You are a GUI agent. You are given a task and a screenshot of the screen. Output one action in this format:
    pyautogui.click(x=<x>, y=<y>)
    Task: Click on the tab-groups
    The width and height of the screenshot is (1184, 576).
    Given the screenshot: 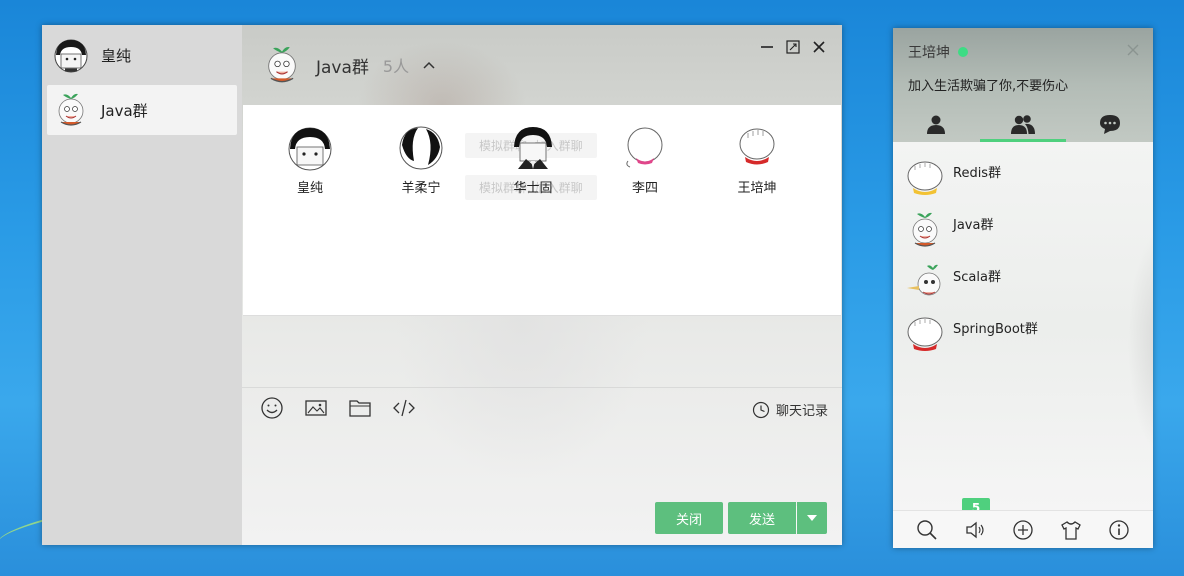 What is the action you would take?
    pyautogui.click(x=1023, y=124)
    